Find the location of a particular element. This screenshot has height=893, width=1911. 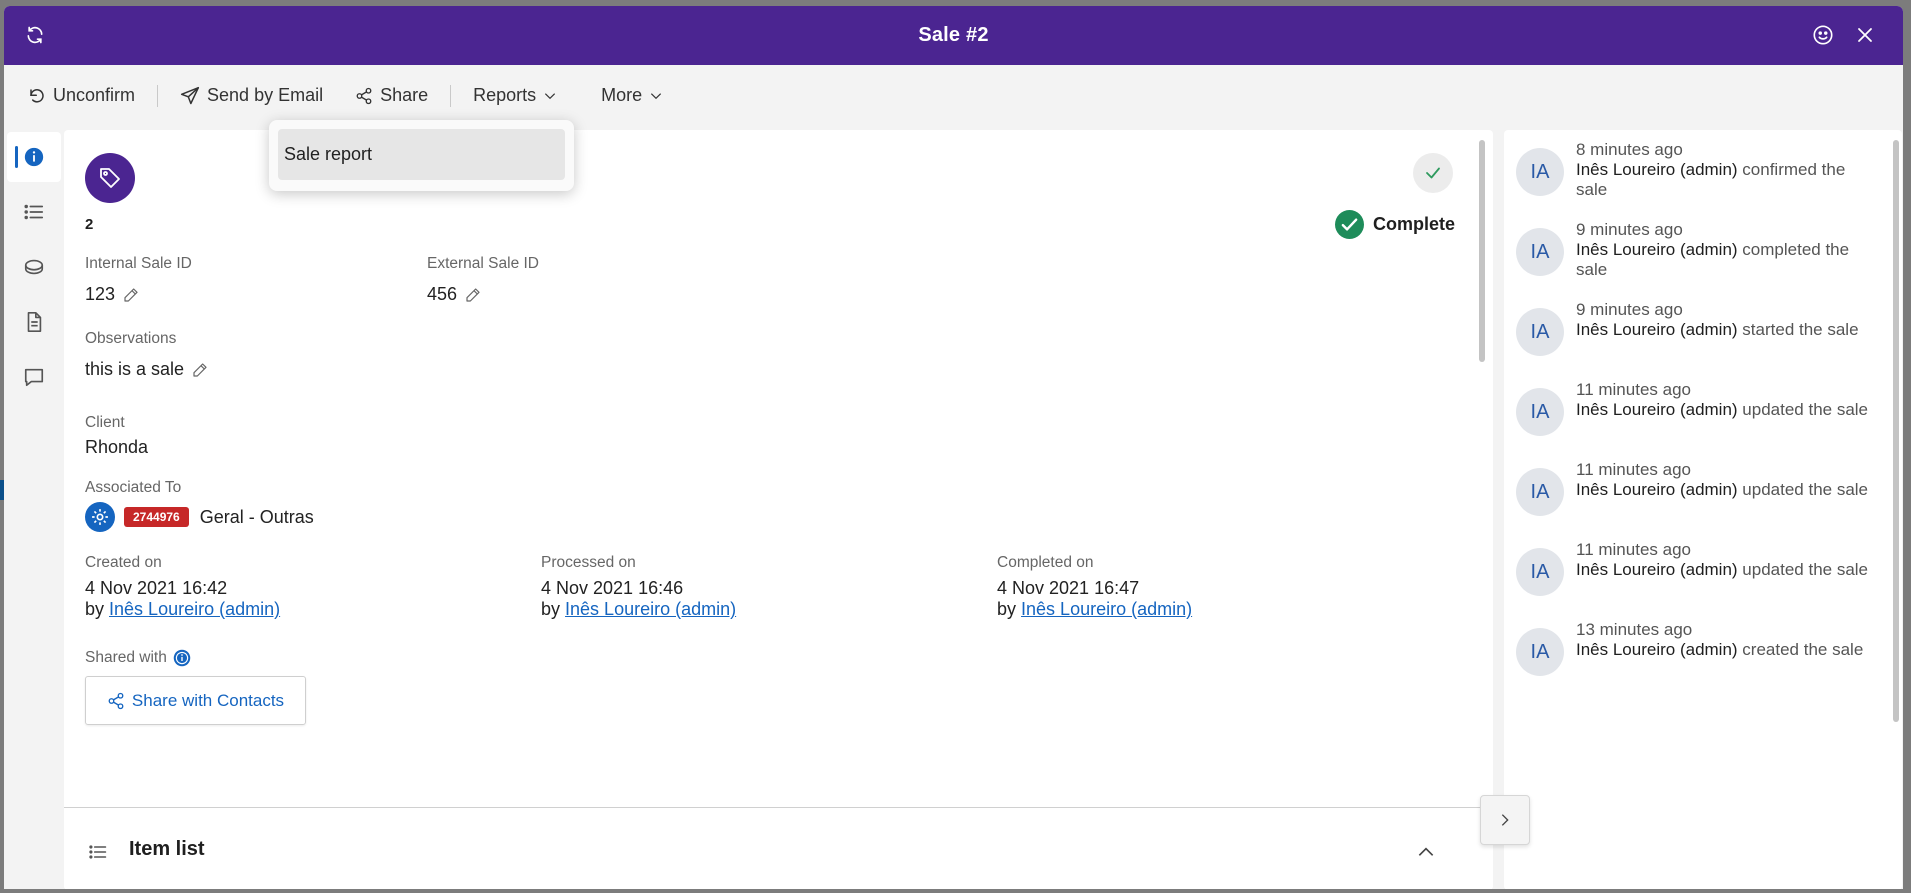

nav-info is located at coordinates (34, 157).